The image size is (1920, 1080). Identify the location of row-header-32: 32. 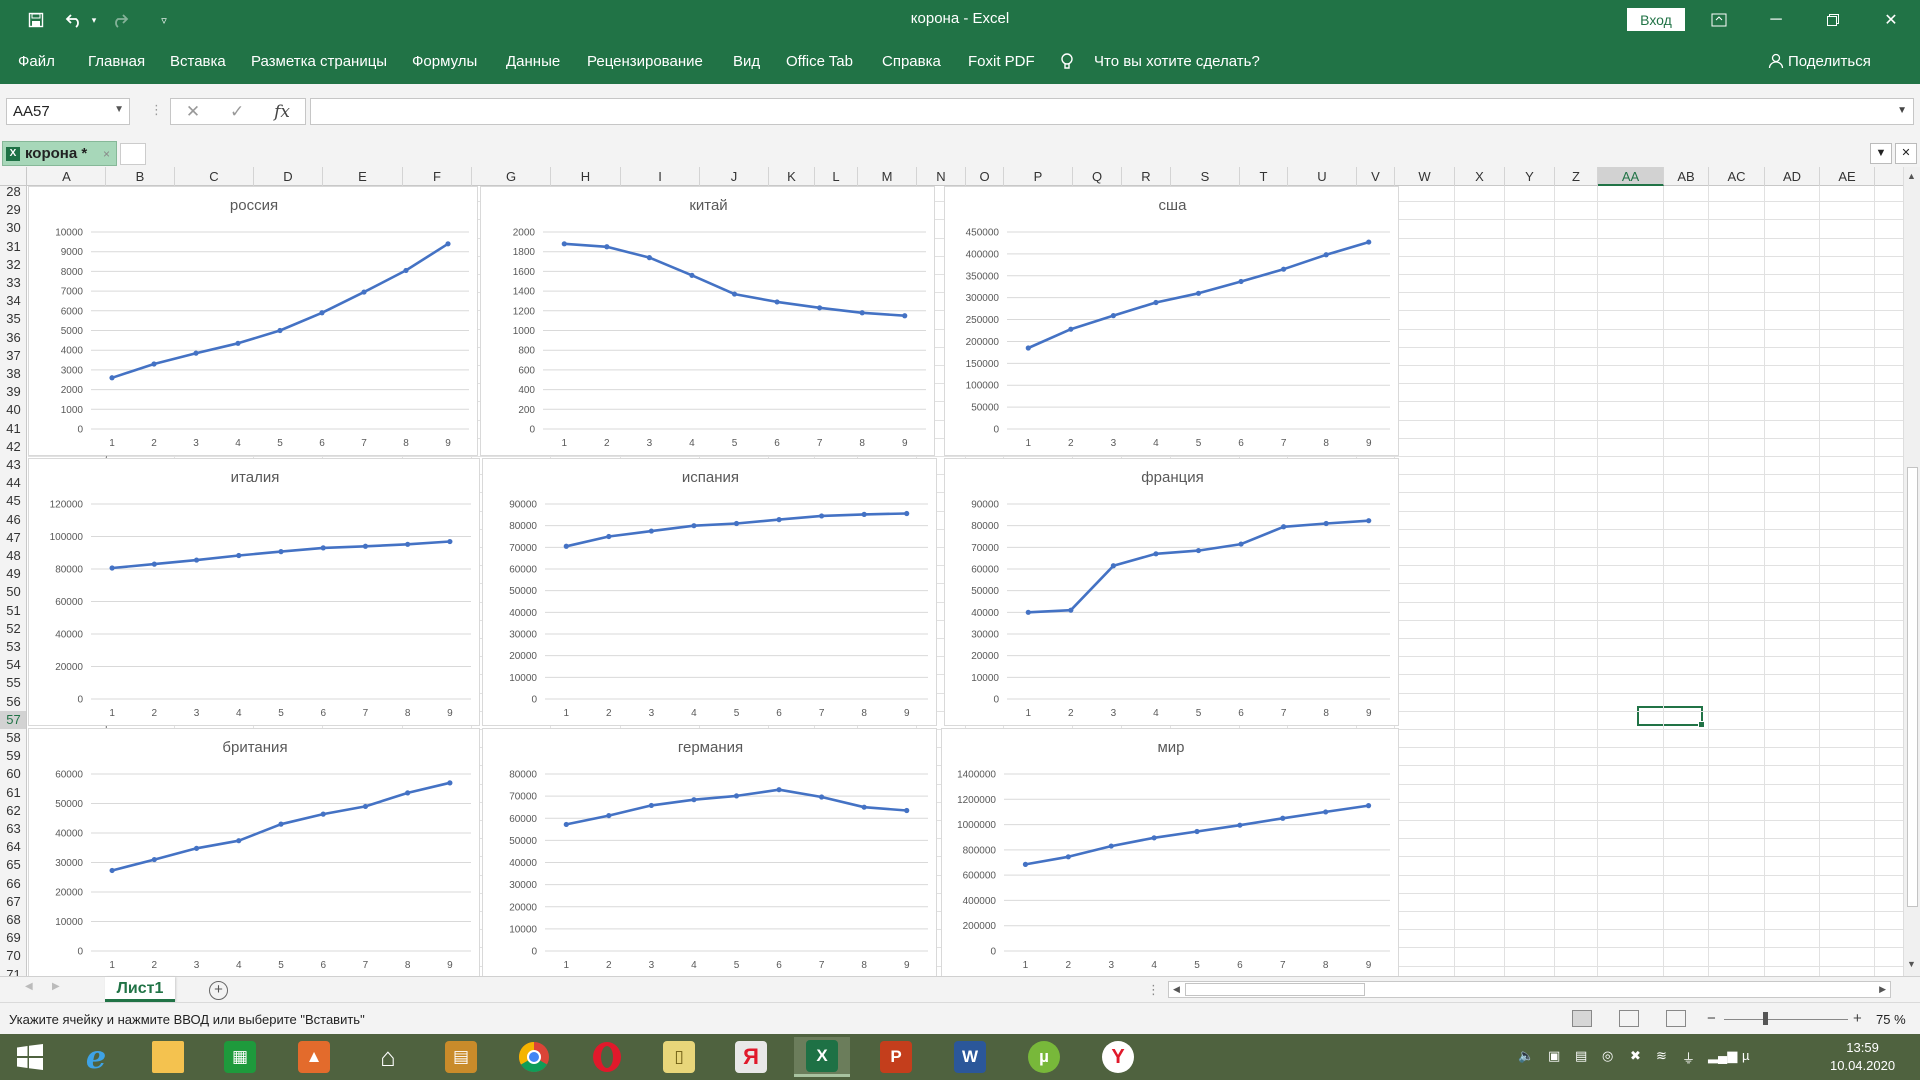
(13, 265).